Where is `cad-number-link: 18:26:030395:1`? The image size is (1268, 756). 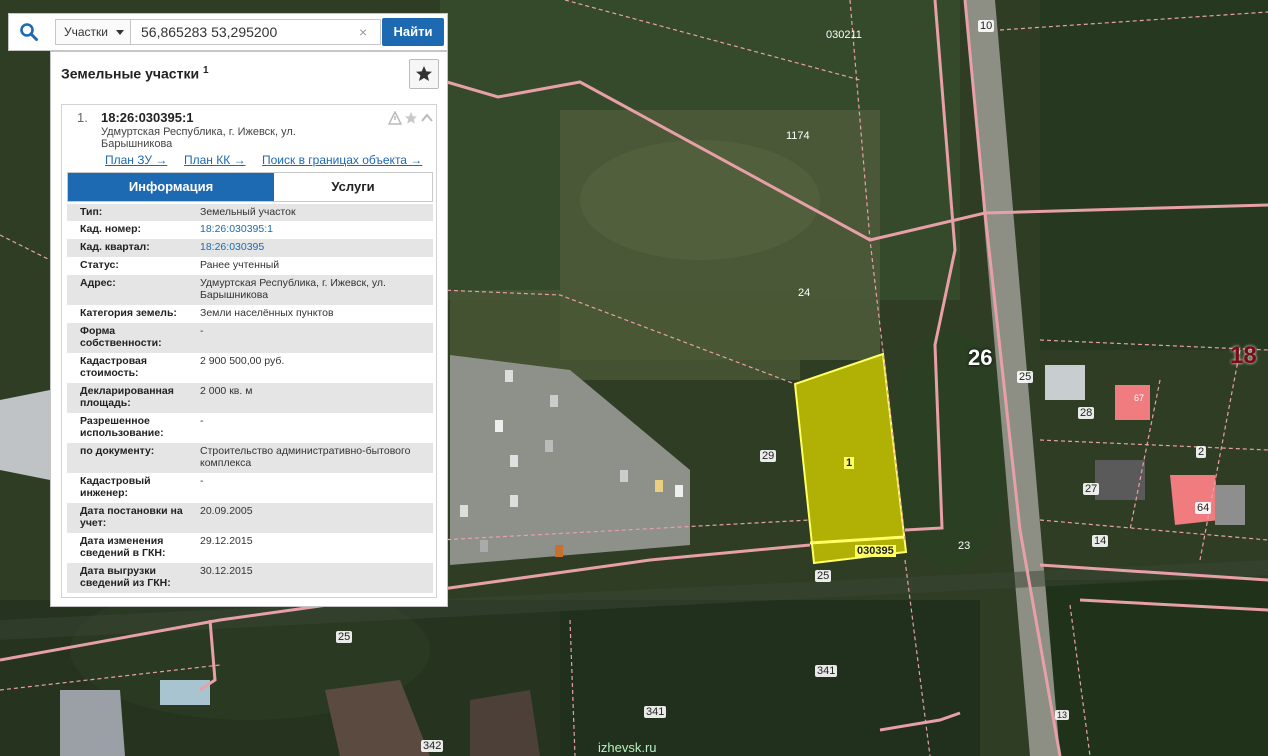 cad-number-link: 18:26:030395:1 is located at coordinates (314, 229).